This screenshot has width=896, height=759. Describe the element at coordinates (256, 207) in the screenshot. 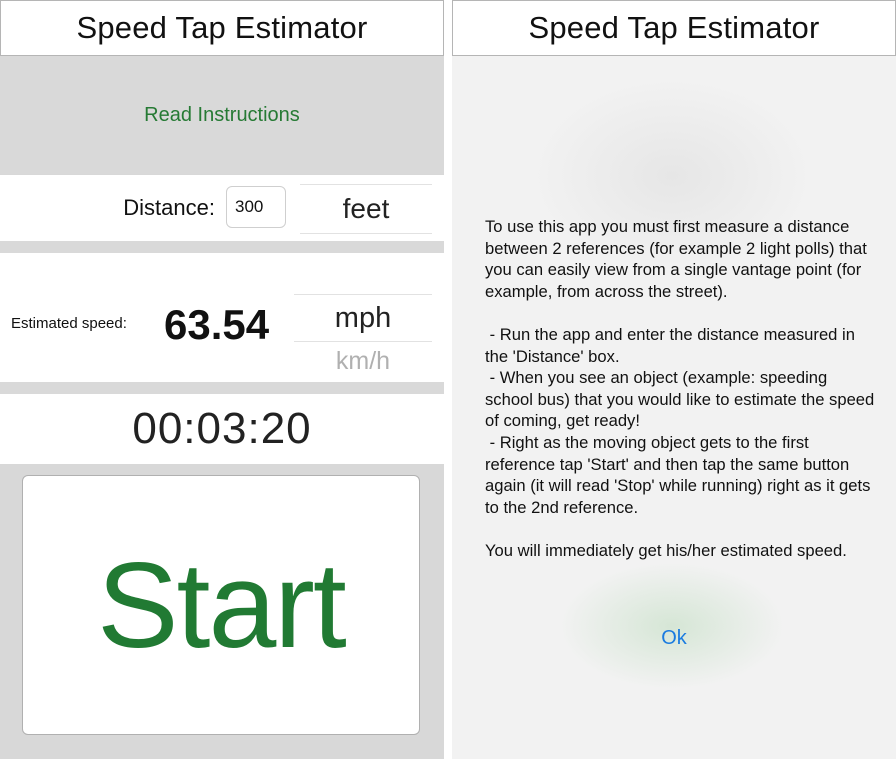

I see `distance-input` at that location.